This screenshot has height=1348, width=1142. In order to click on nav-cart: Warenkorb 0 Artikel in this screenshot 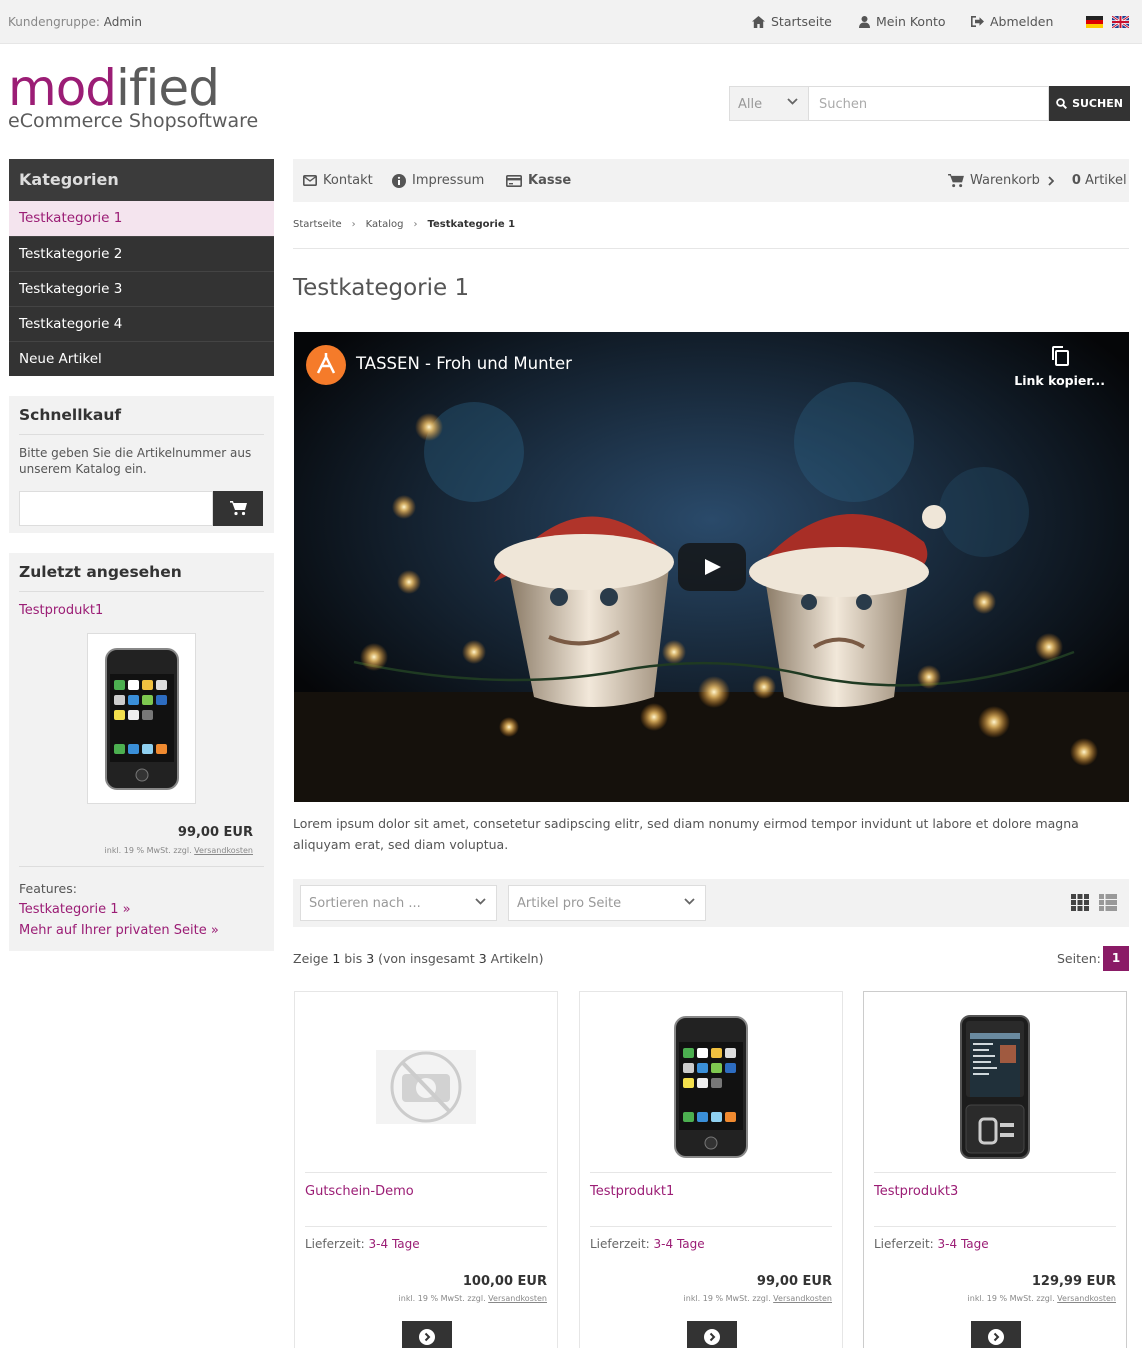, I will do `click(1037, 180)`.